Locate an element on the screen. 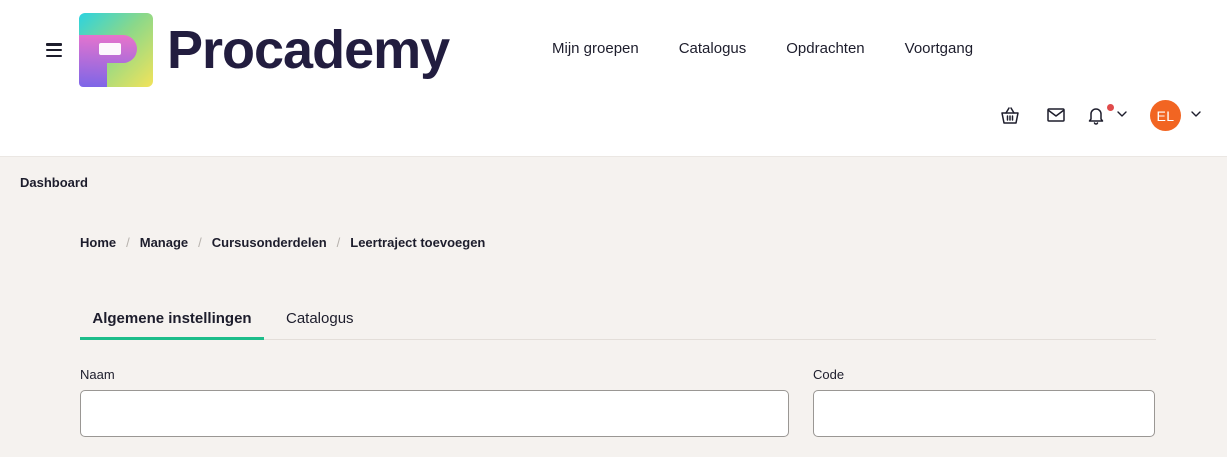 This screenshot has width=1227, height=457. mail-icon is located at coordinates (1056, 115).